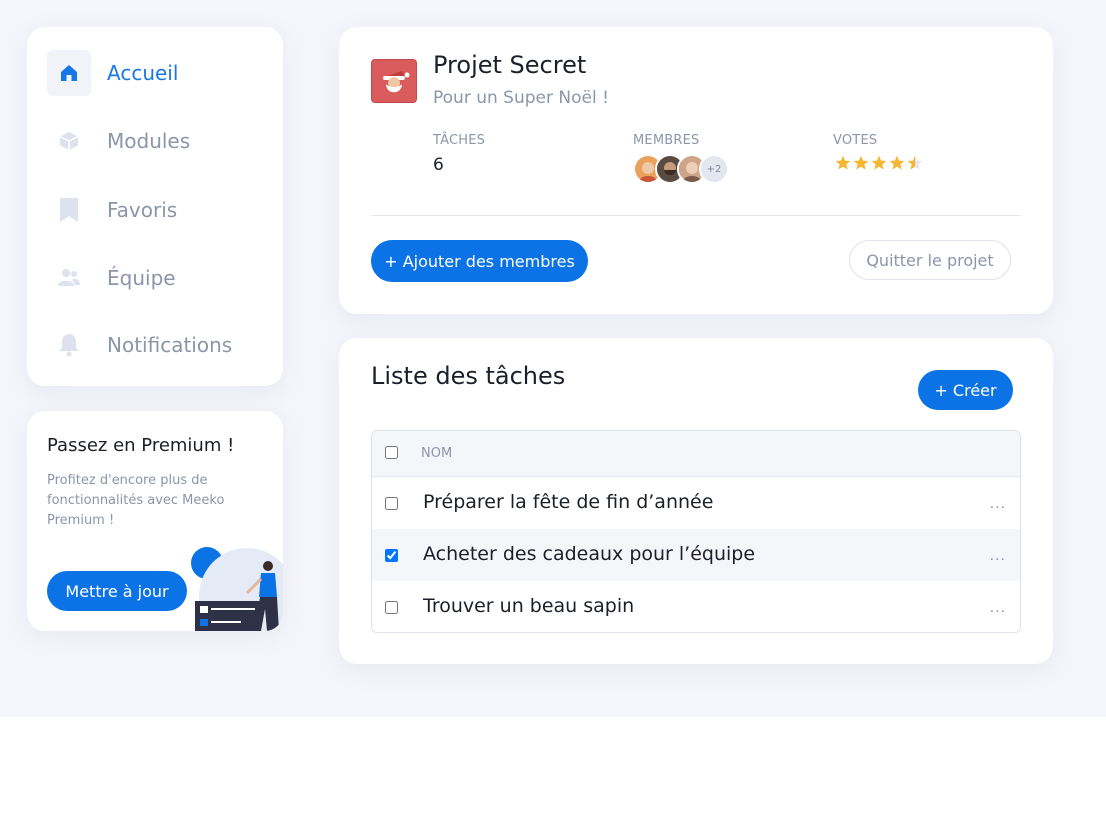  I want to click on cube-icon, so click(69, 141).